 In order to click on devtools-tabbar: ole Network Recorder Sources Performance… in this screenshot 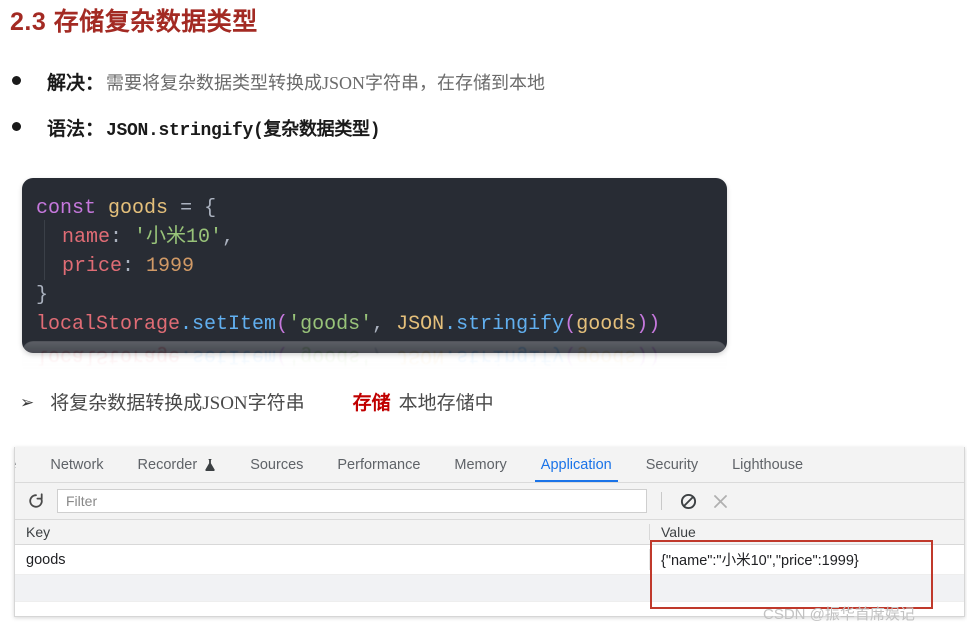, I will do `click(489, 465)`.